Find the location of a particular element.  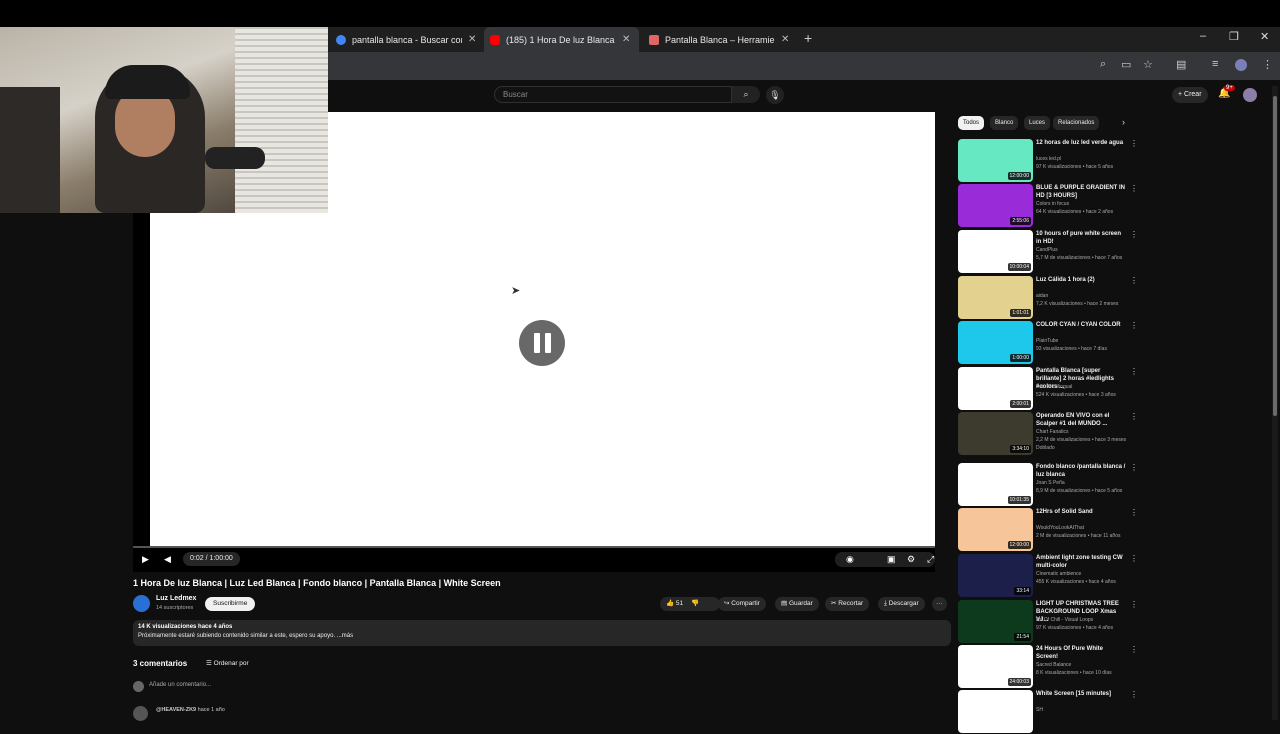

comment-author-avatar is located at coordinates (140, 713).